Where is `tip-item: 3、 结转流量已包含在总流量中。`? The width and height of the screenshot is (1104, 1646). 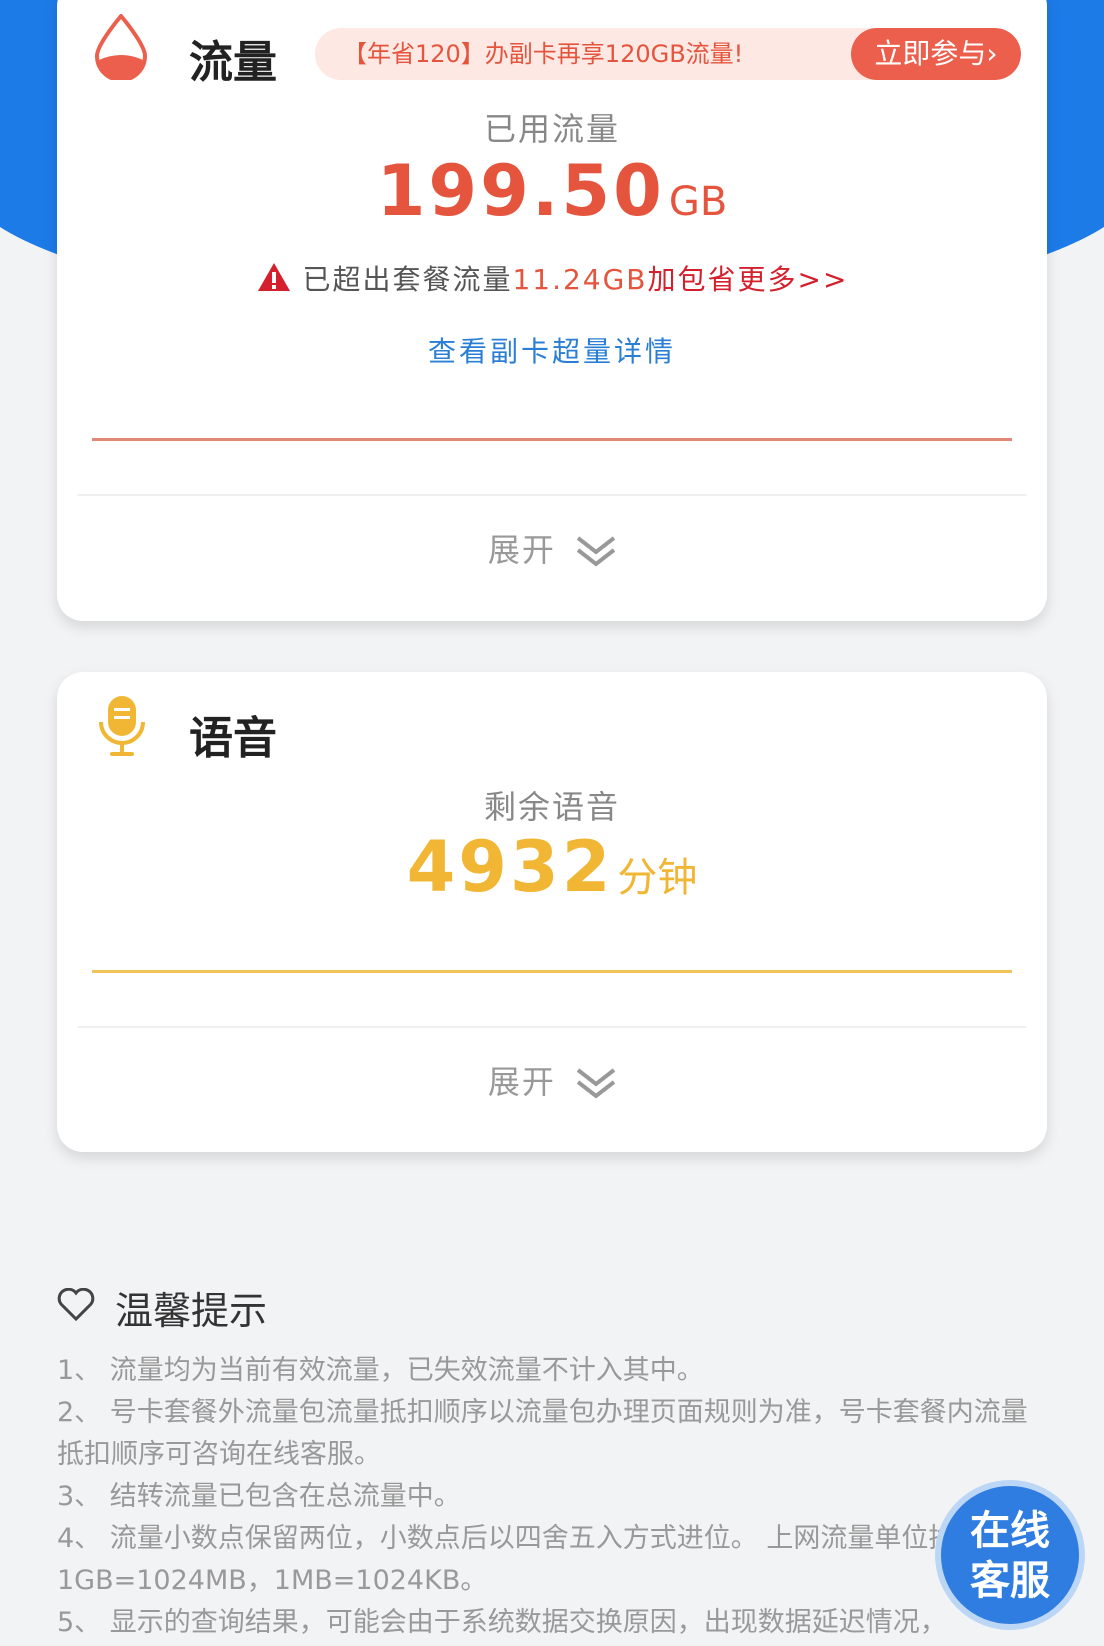 tip-item: 3、 结转流量已包含在总流量中。 is located at coordinates (259, 1496).